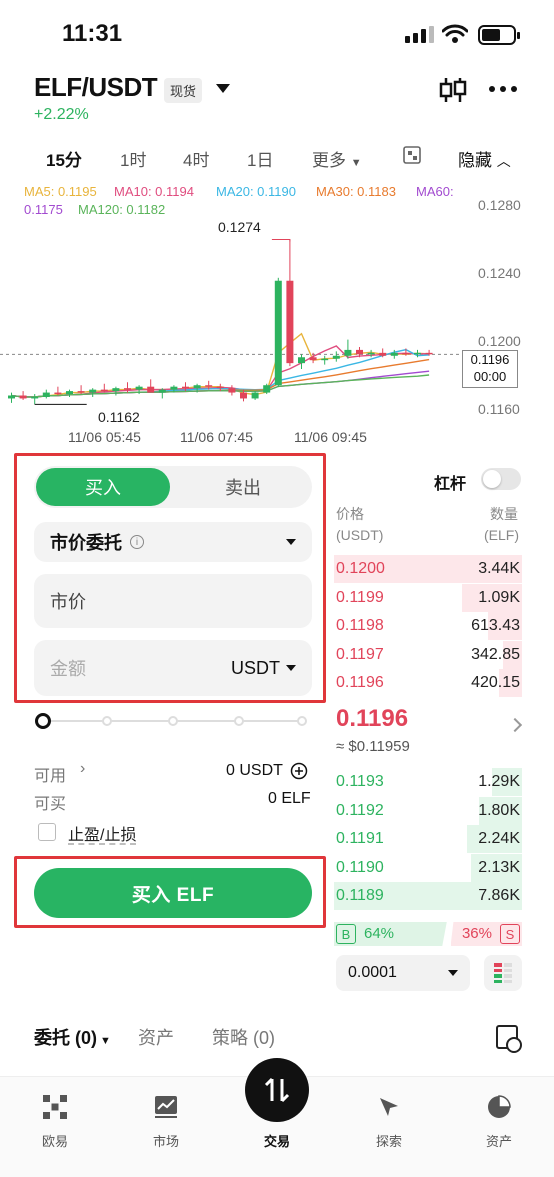 The height and width of the screenshot is (1177, 554). What do you see at coordinates (476, 933) in the screenshot?
I see `sell-ratio-value: 36%` at bounding box center [476, 933].